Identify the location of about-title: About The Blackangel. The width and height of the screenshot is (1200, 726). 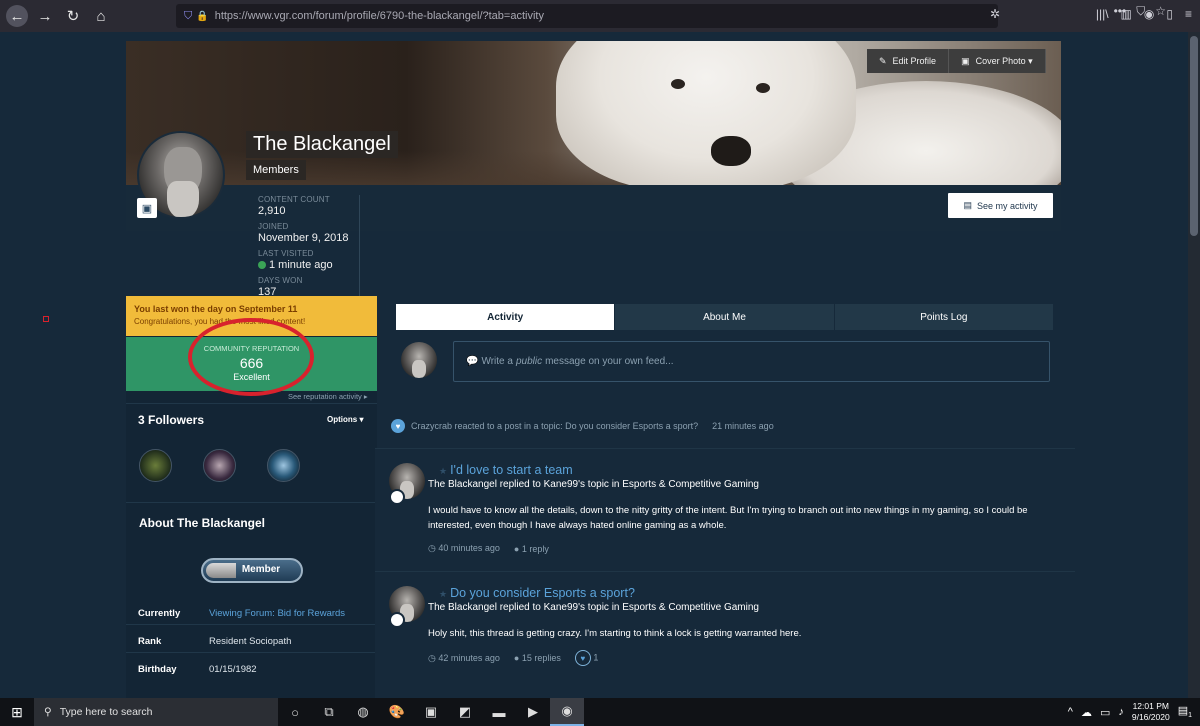
(202, 523).